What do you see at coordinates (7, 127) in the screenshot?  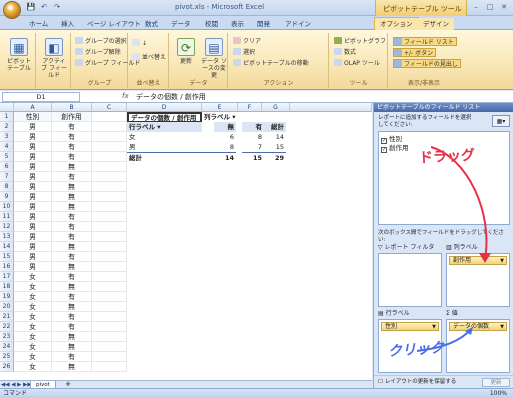 I see `row-header: 2` at bounding box center [7, 127].